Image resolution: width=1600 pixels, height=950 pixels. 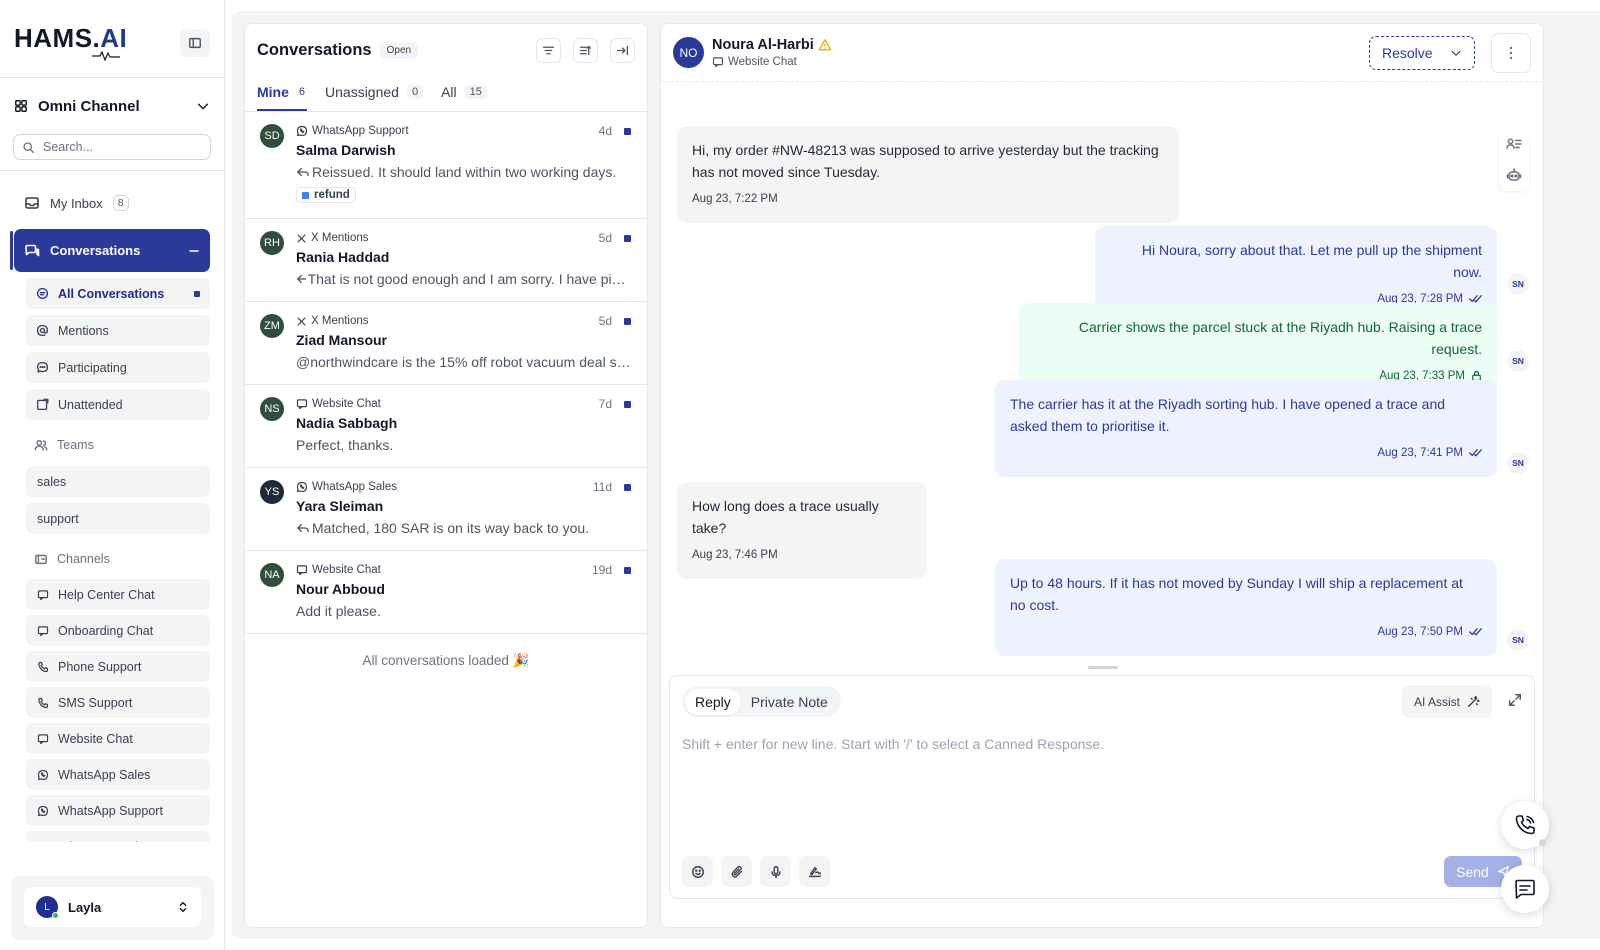 I want to click on logo: HAMS.AI, so click(x=71, y=42).